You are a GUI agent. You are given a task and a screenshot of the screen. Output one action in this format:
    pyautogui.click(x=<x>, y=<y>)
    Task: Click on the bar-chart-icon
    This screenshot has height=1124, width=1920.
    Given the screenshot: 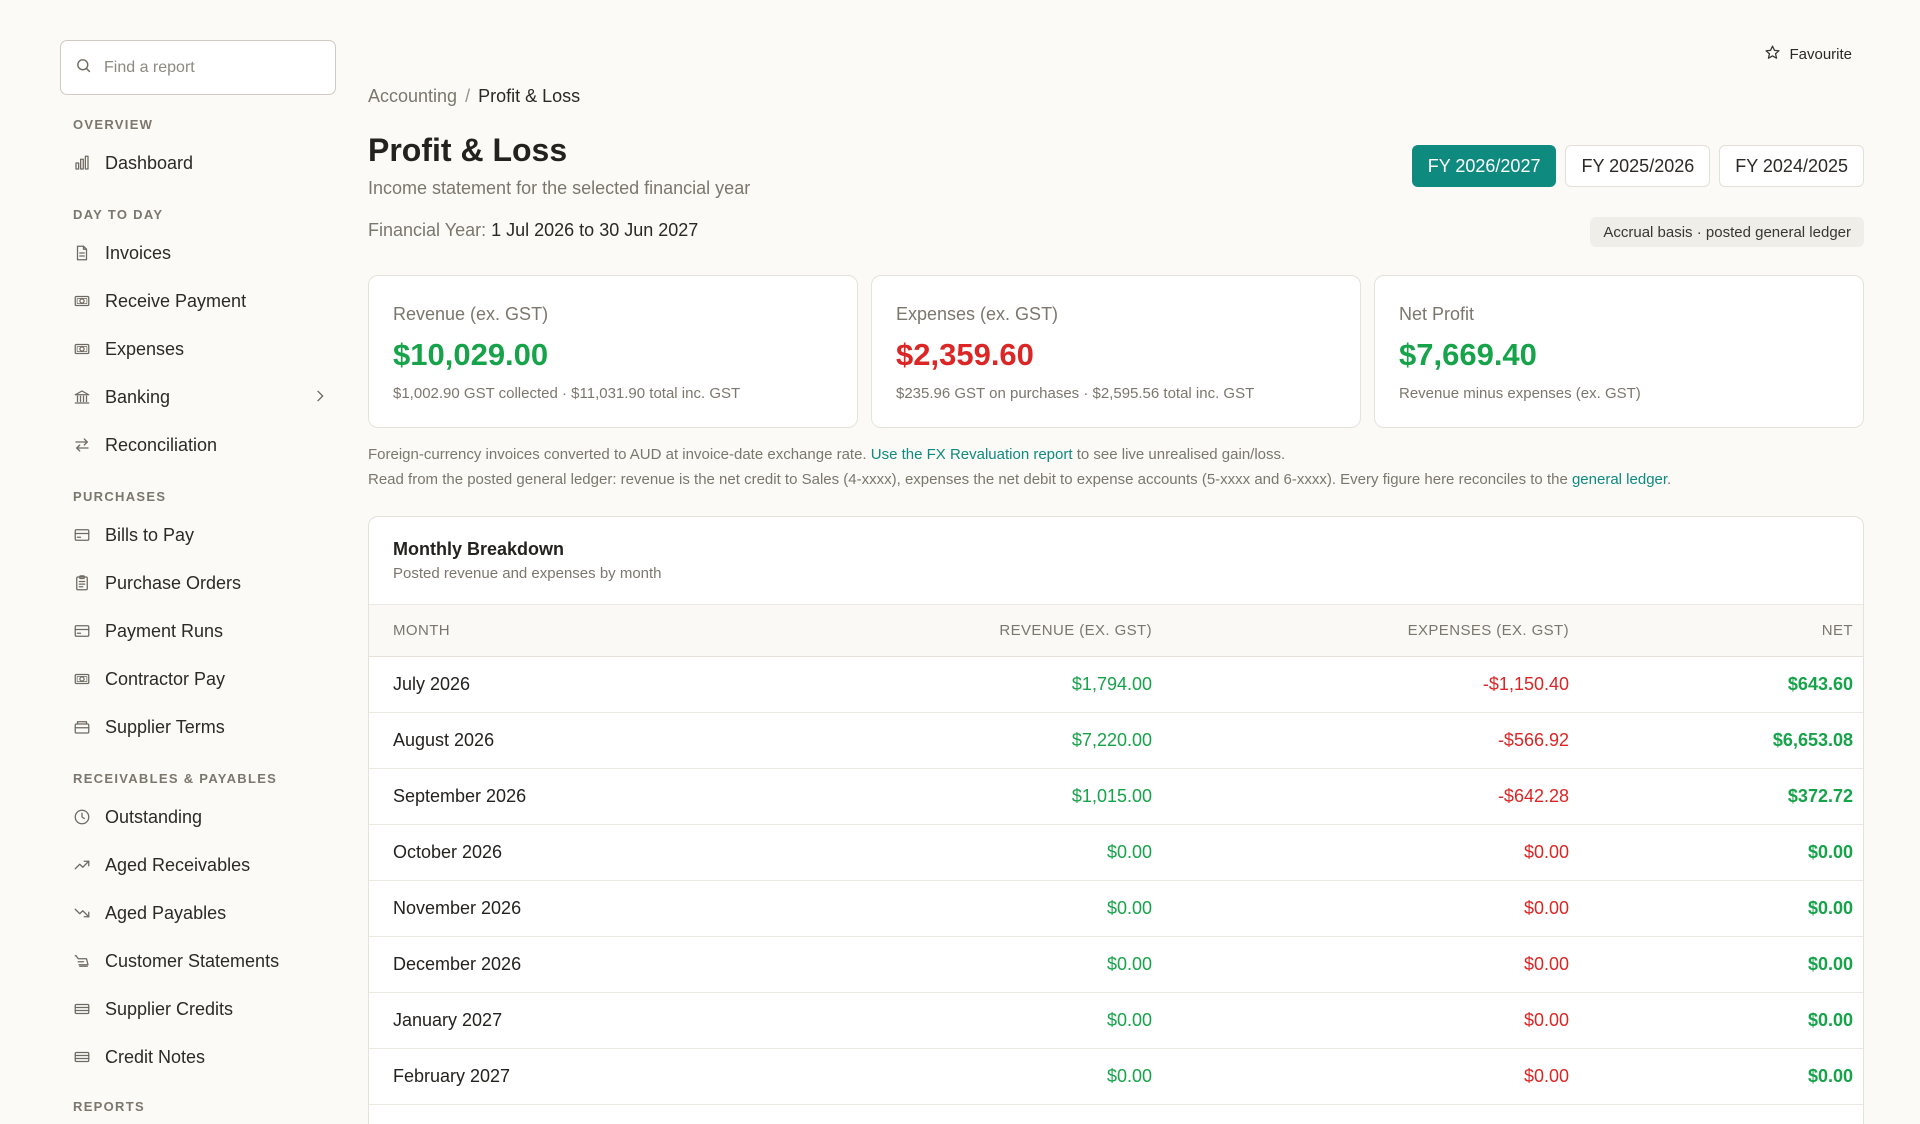 What is the action you would take?
    pyautogui.click(x=82, y=163)
    